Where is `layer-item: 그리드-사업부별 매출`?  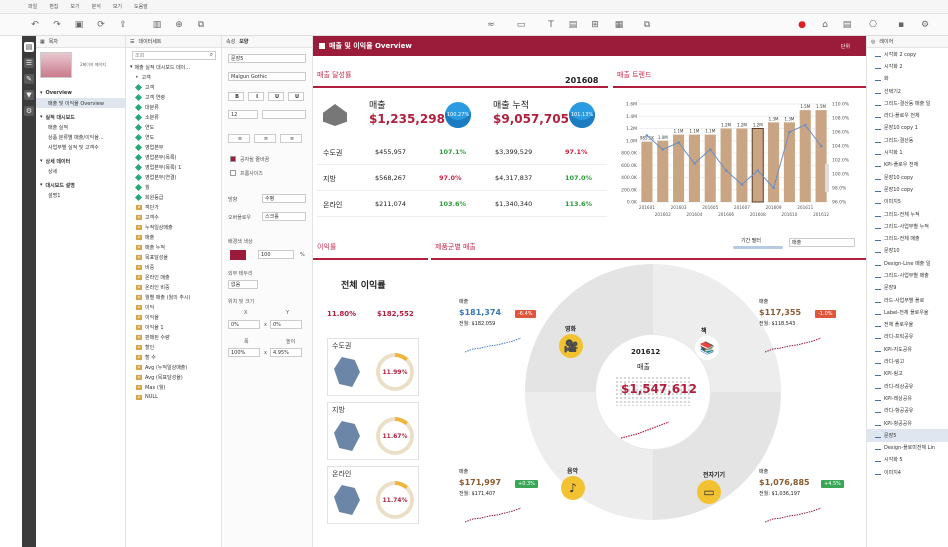 layer-item: 그리드-사업부별 매출 is located at coordinates (907, 275).